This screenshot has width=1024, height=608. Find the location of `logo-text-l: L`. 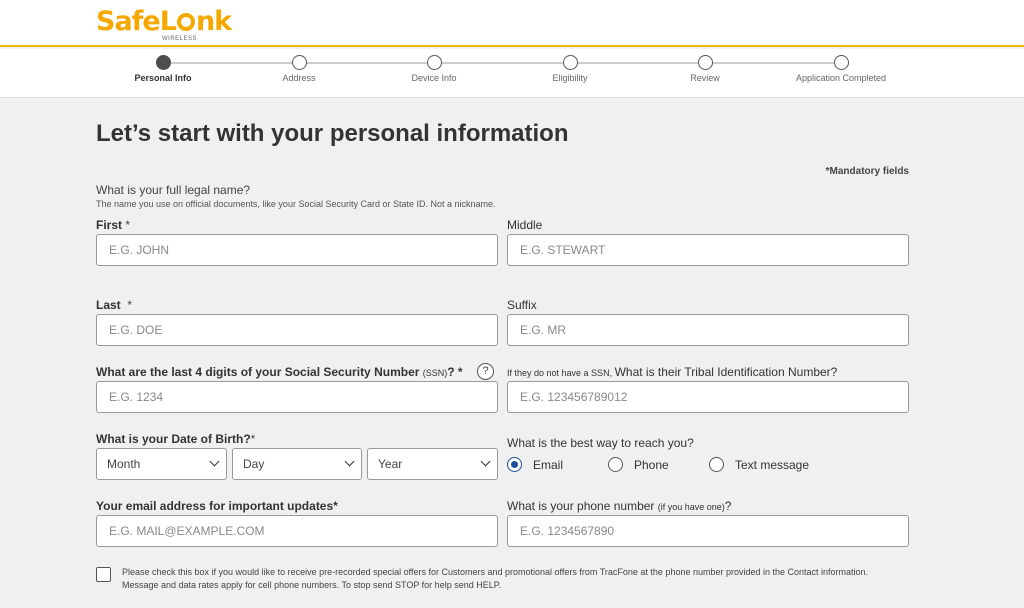

logo-text-l: L is located at coordinates (168, 21).